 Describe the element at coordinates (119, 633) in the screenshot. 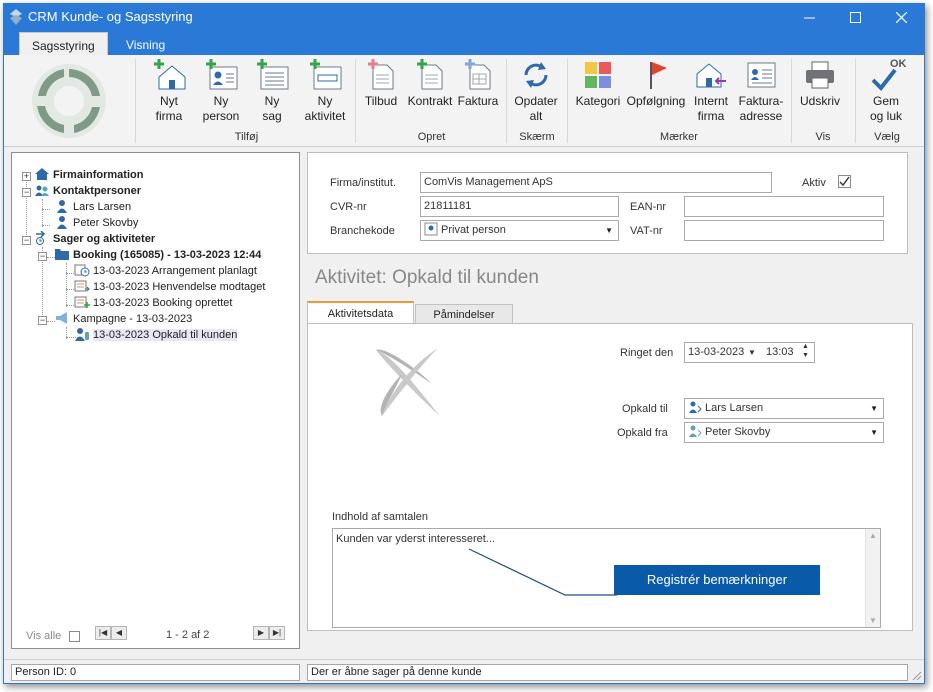

I see `prev-page-button: ◀` at that location.